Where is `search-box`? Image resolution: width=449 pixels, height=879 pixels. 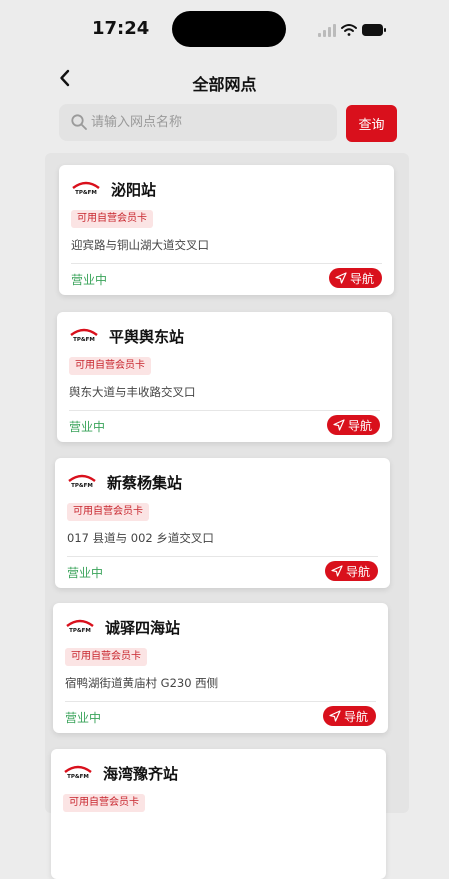 search-box is located at coordinates (198, 122).